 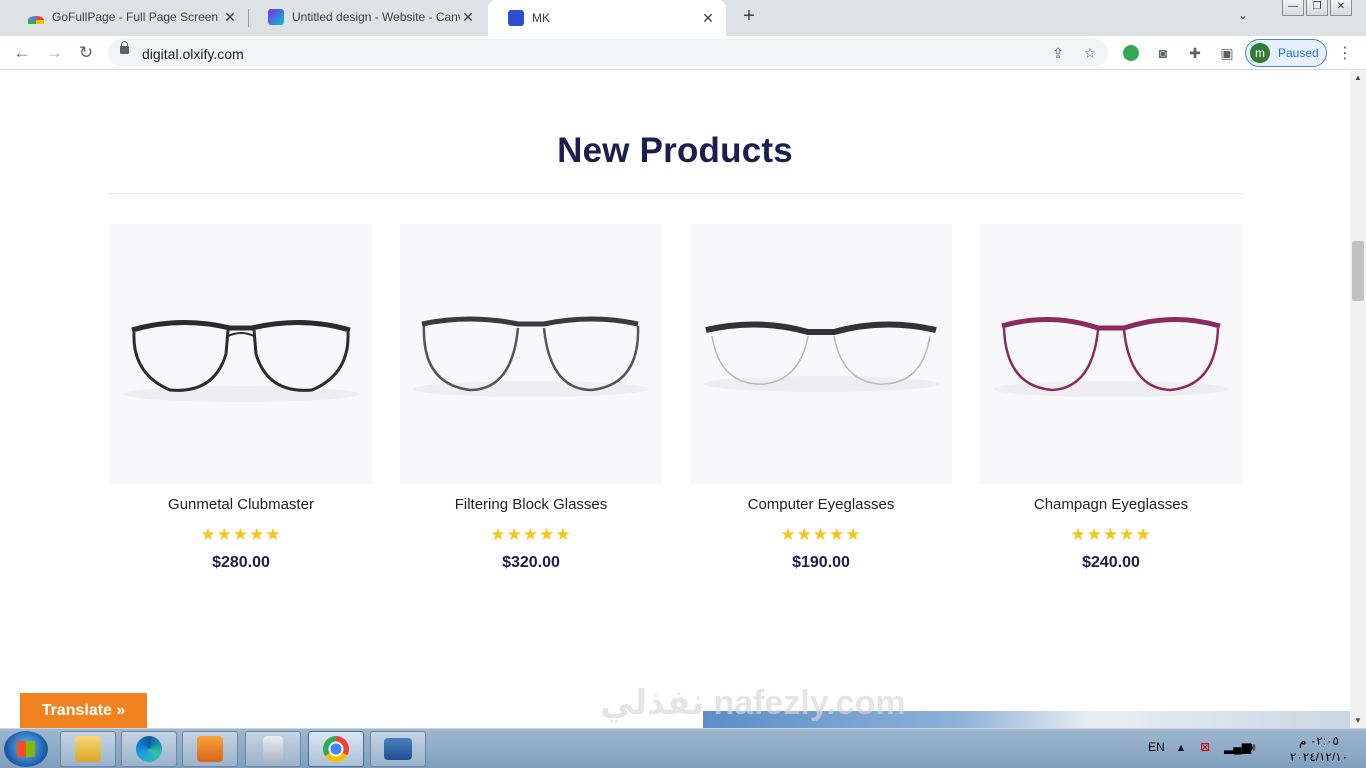 I want to click on lock-icon, so click(x=124, y=47).